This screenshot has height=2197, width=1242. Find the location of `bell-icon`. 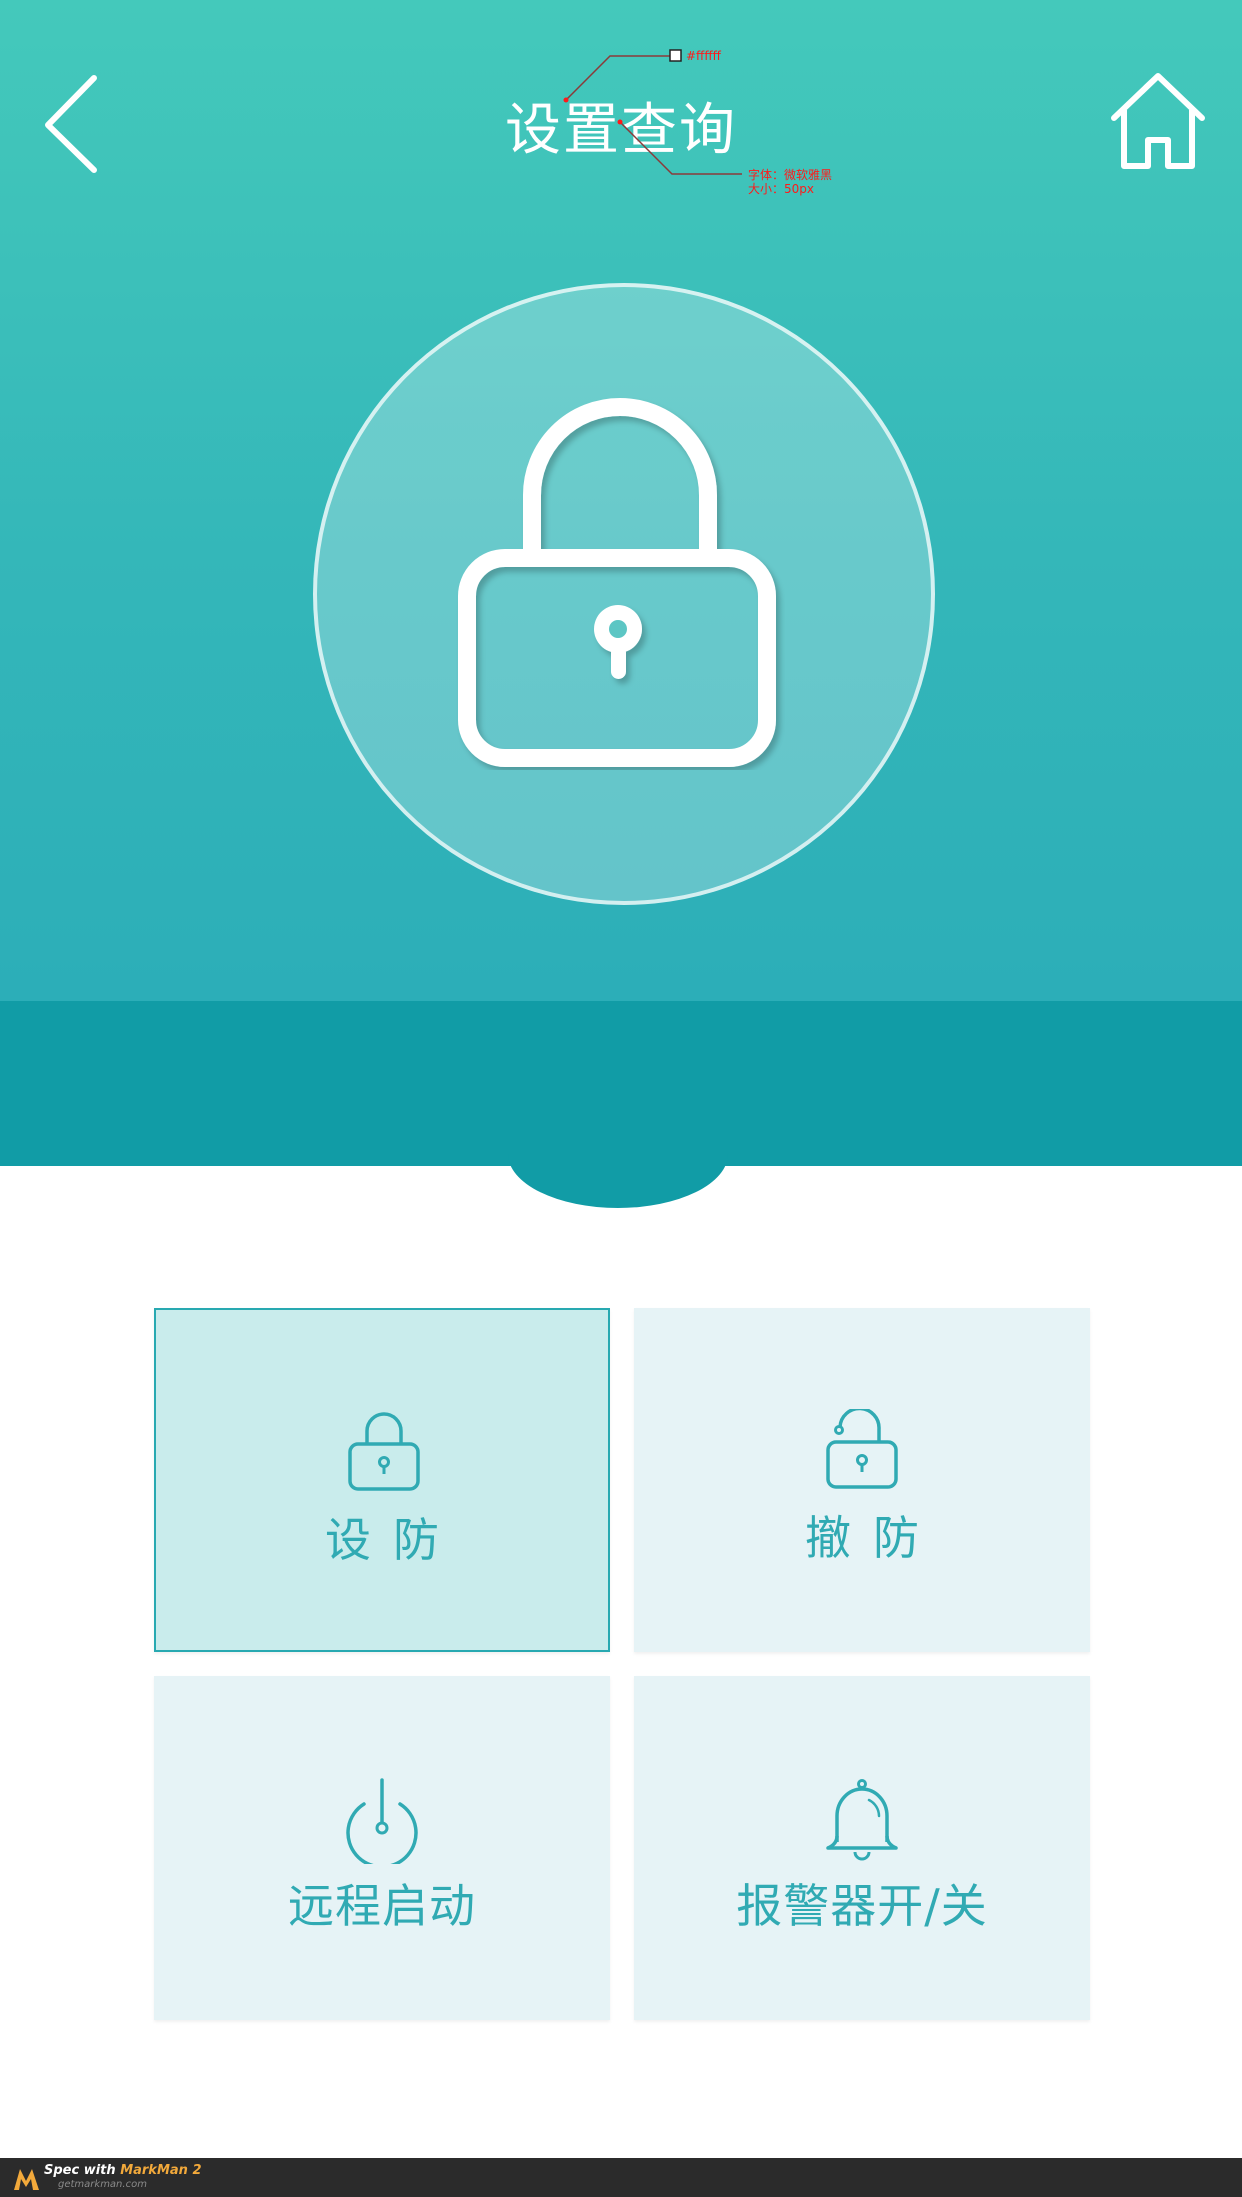

bell-icon is located at coordinates (862, 1820).